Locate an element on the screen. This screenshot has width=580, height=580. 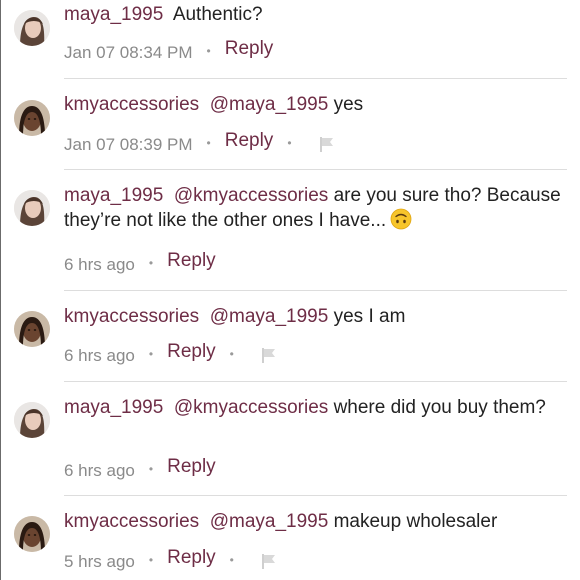
comment-text: Authentic? is located at coordinates (217, 14).